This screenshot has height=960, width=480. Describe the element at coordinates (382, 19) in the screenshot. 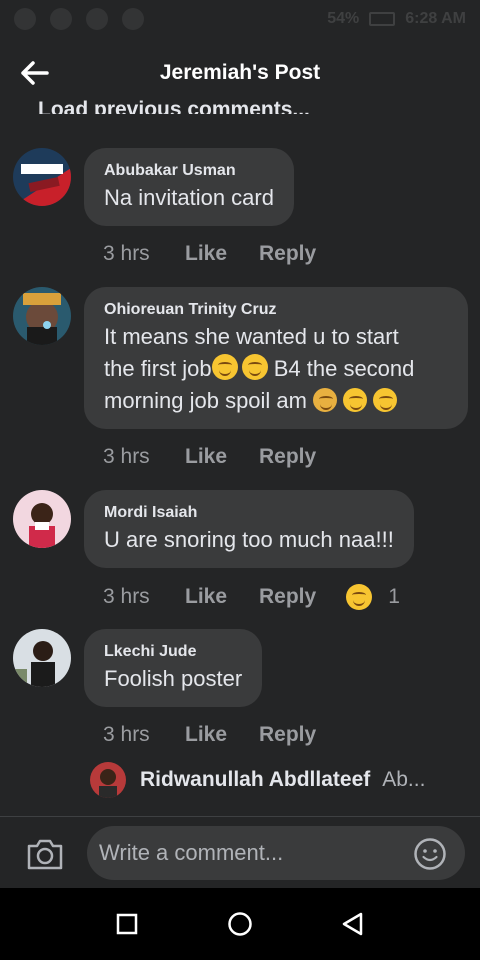

I see `battery-icon` at that location.